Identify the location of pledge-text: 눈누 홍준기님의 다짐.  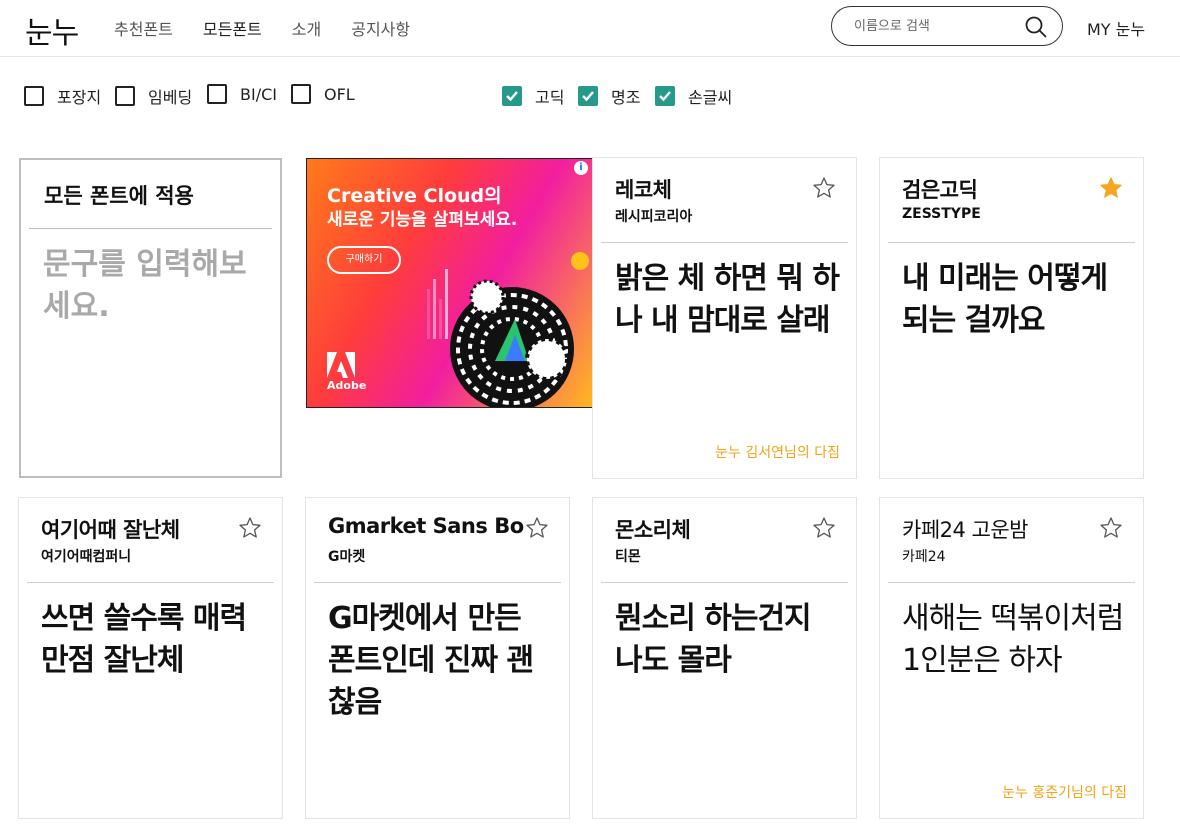
(1064, 793).